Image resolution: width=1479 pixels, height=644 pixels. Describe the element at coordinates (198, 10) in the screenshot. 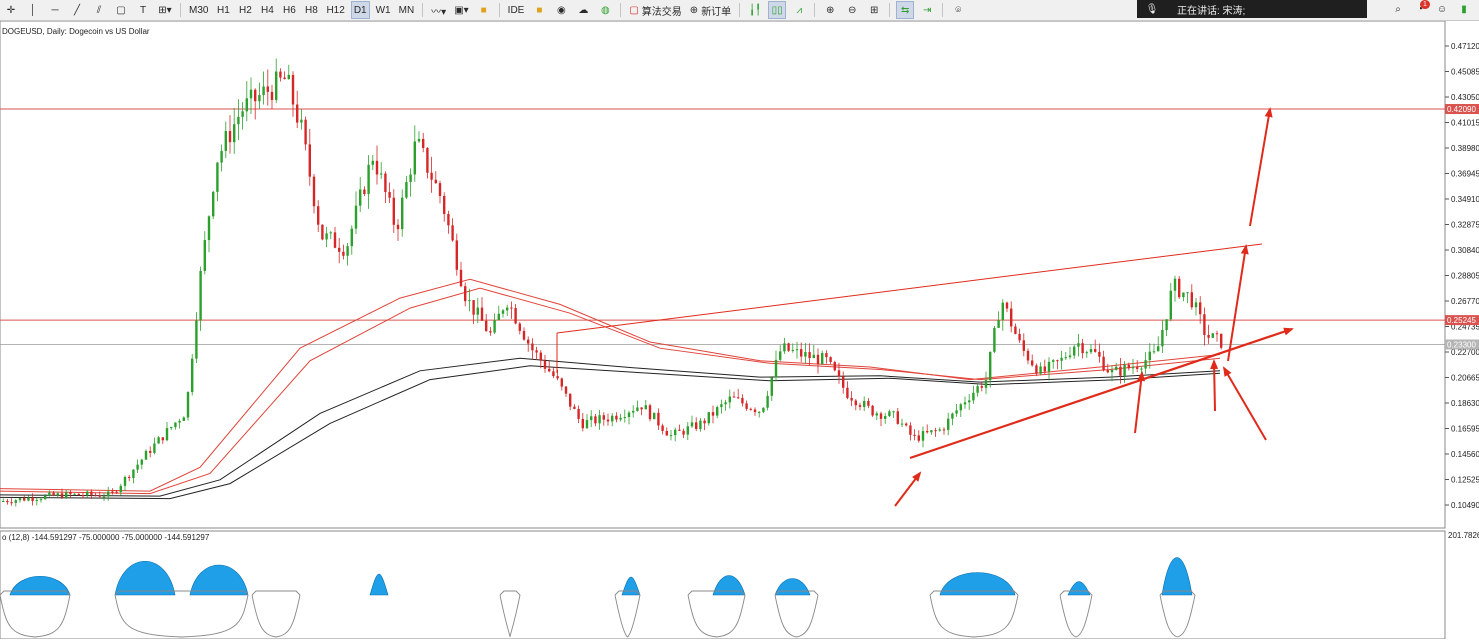

I see `timeframe-m30: M30` at that location.